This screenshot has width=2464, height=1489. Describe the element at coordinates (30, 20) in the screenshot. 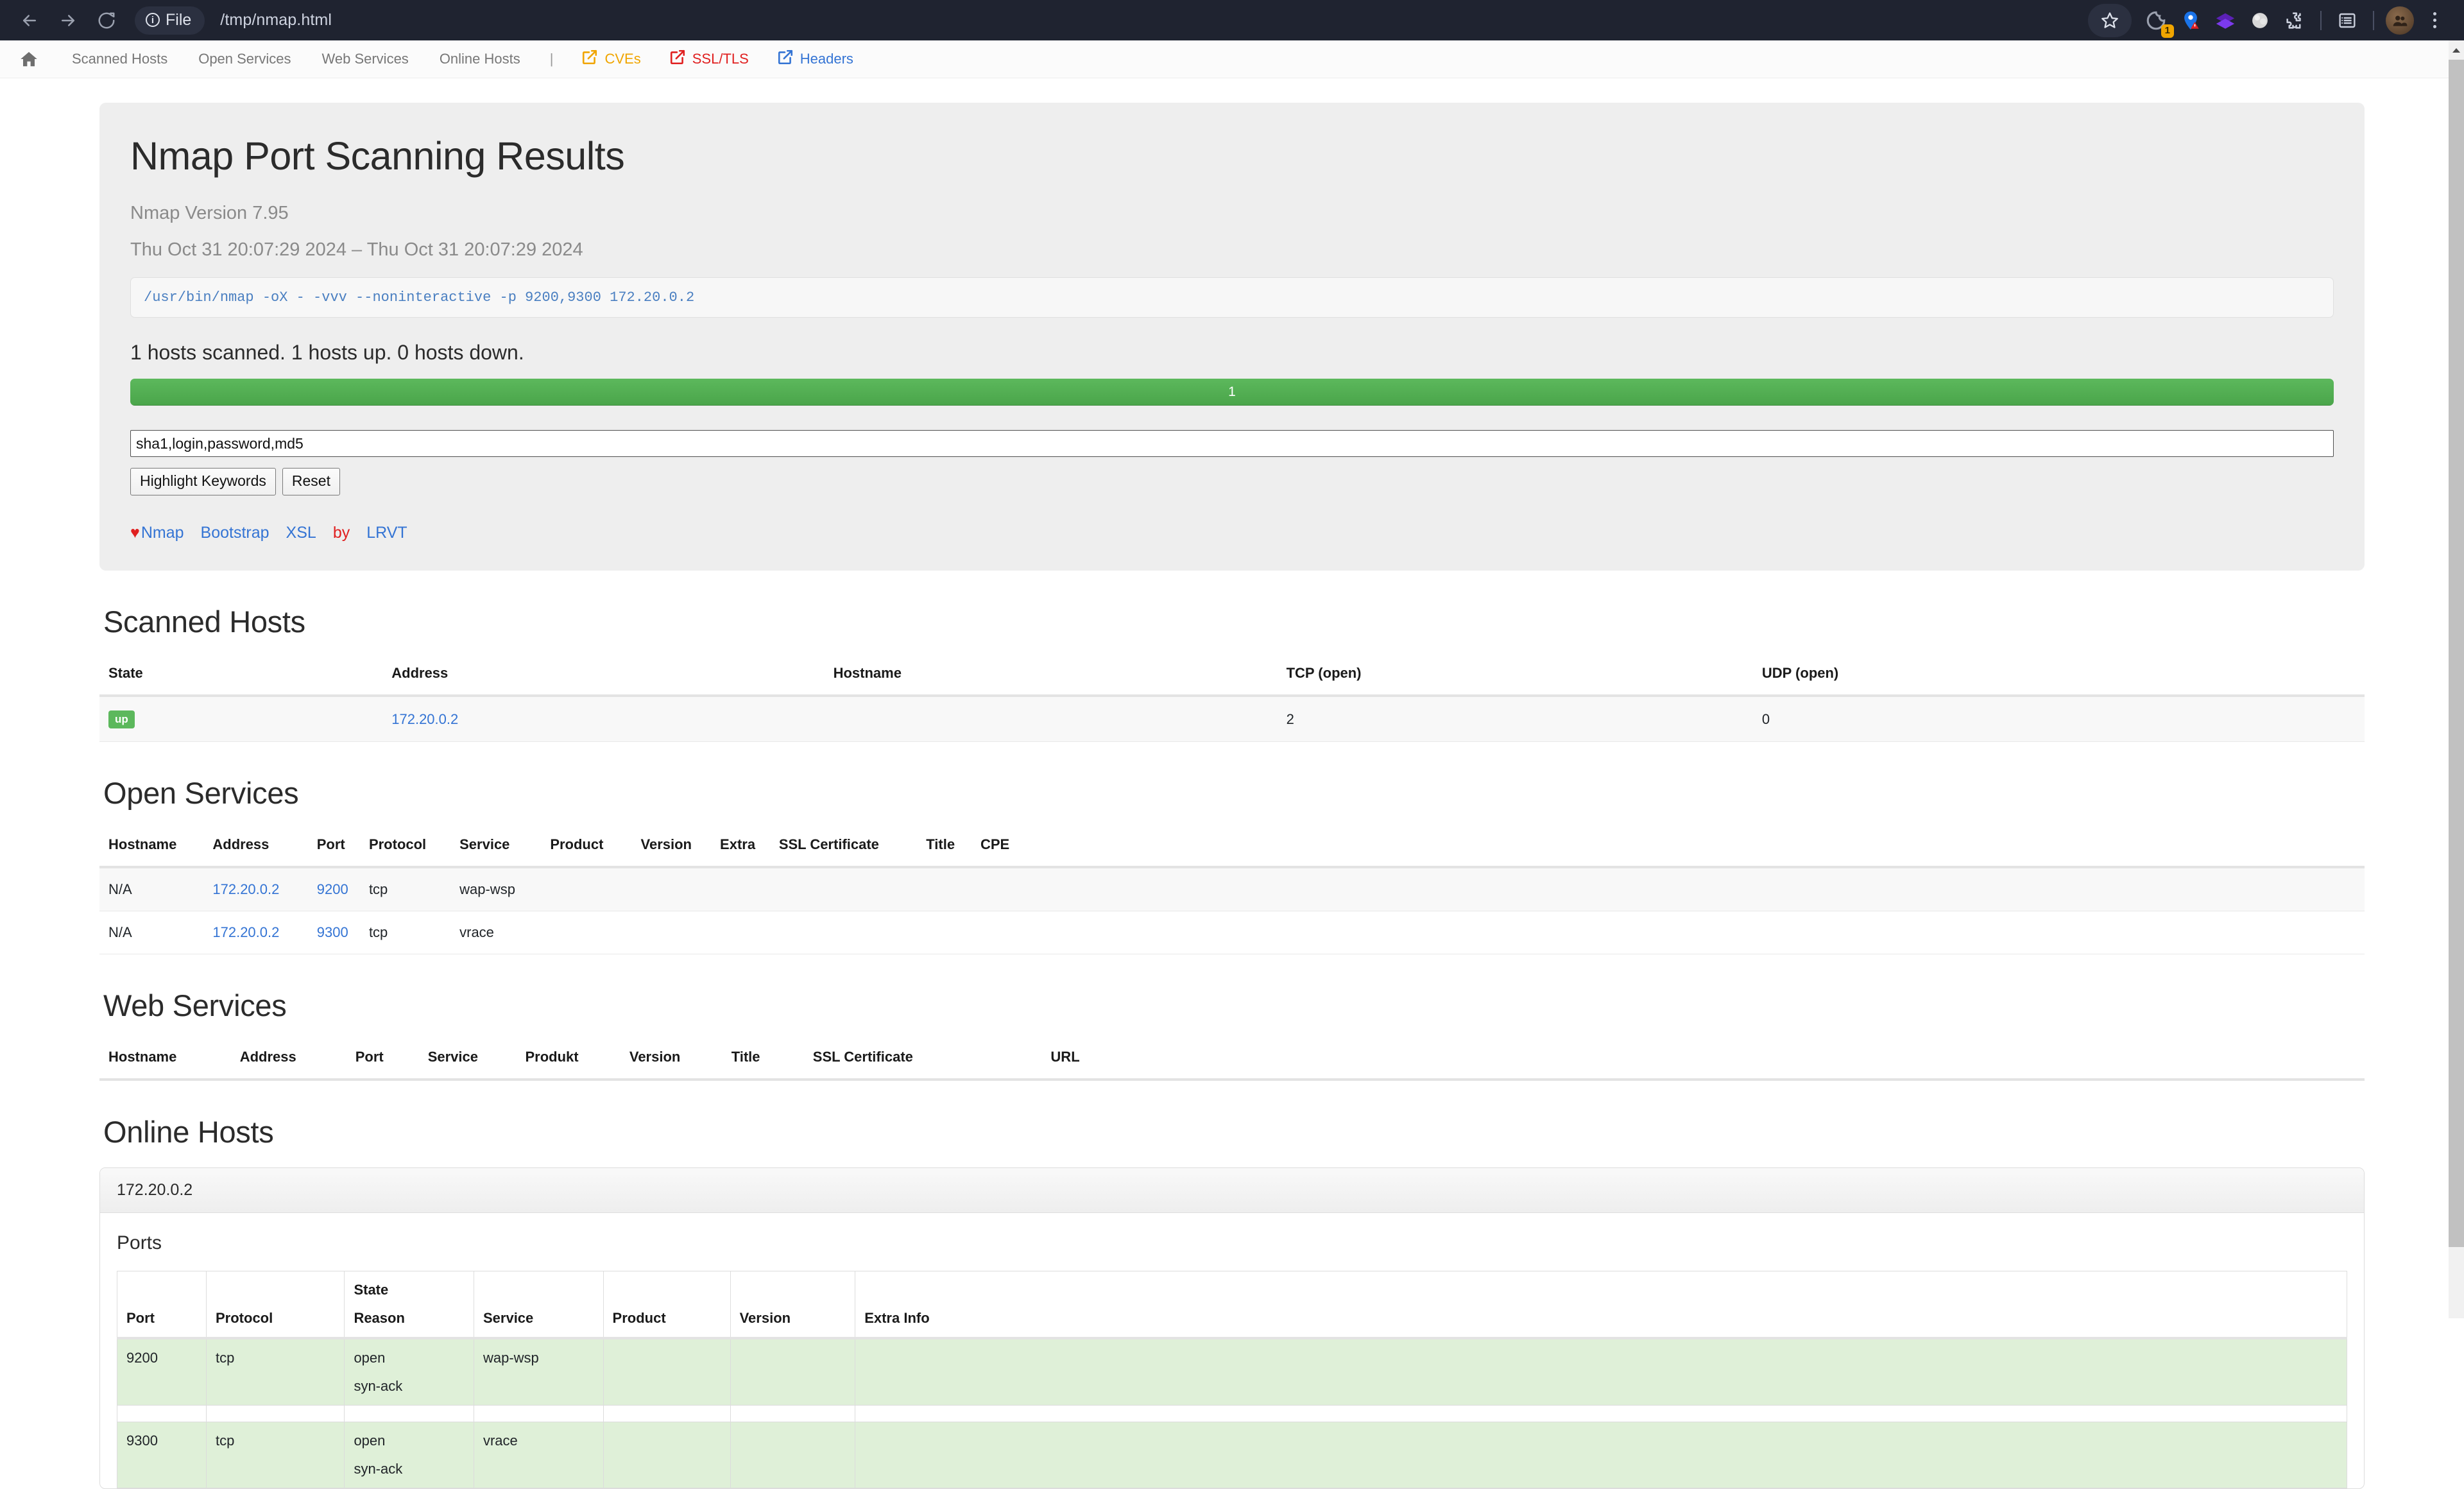

I see `back-button` at that location.